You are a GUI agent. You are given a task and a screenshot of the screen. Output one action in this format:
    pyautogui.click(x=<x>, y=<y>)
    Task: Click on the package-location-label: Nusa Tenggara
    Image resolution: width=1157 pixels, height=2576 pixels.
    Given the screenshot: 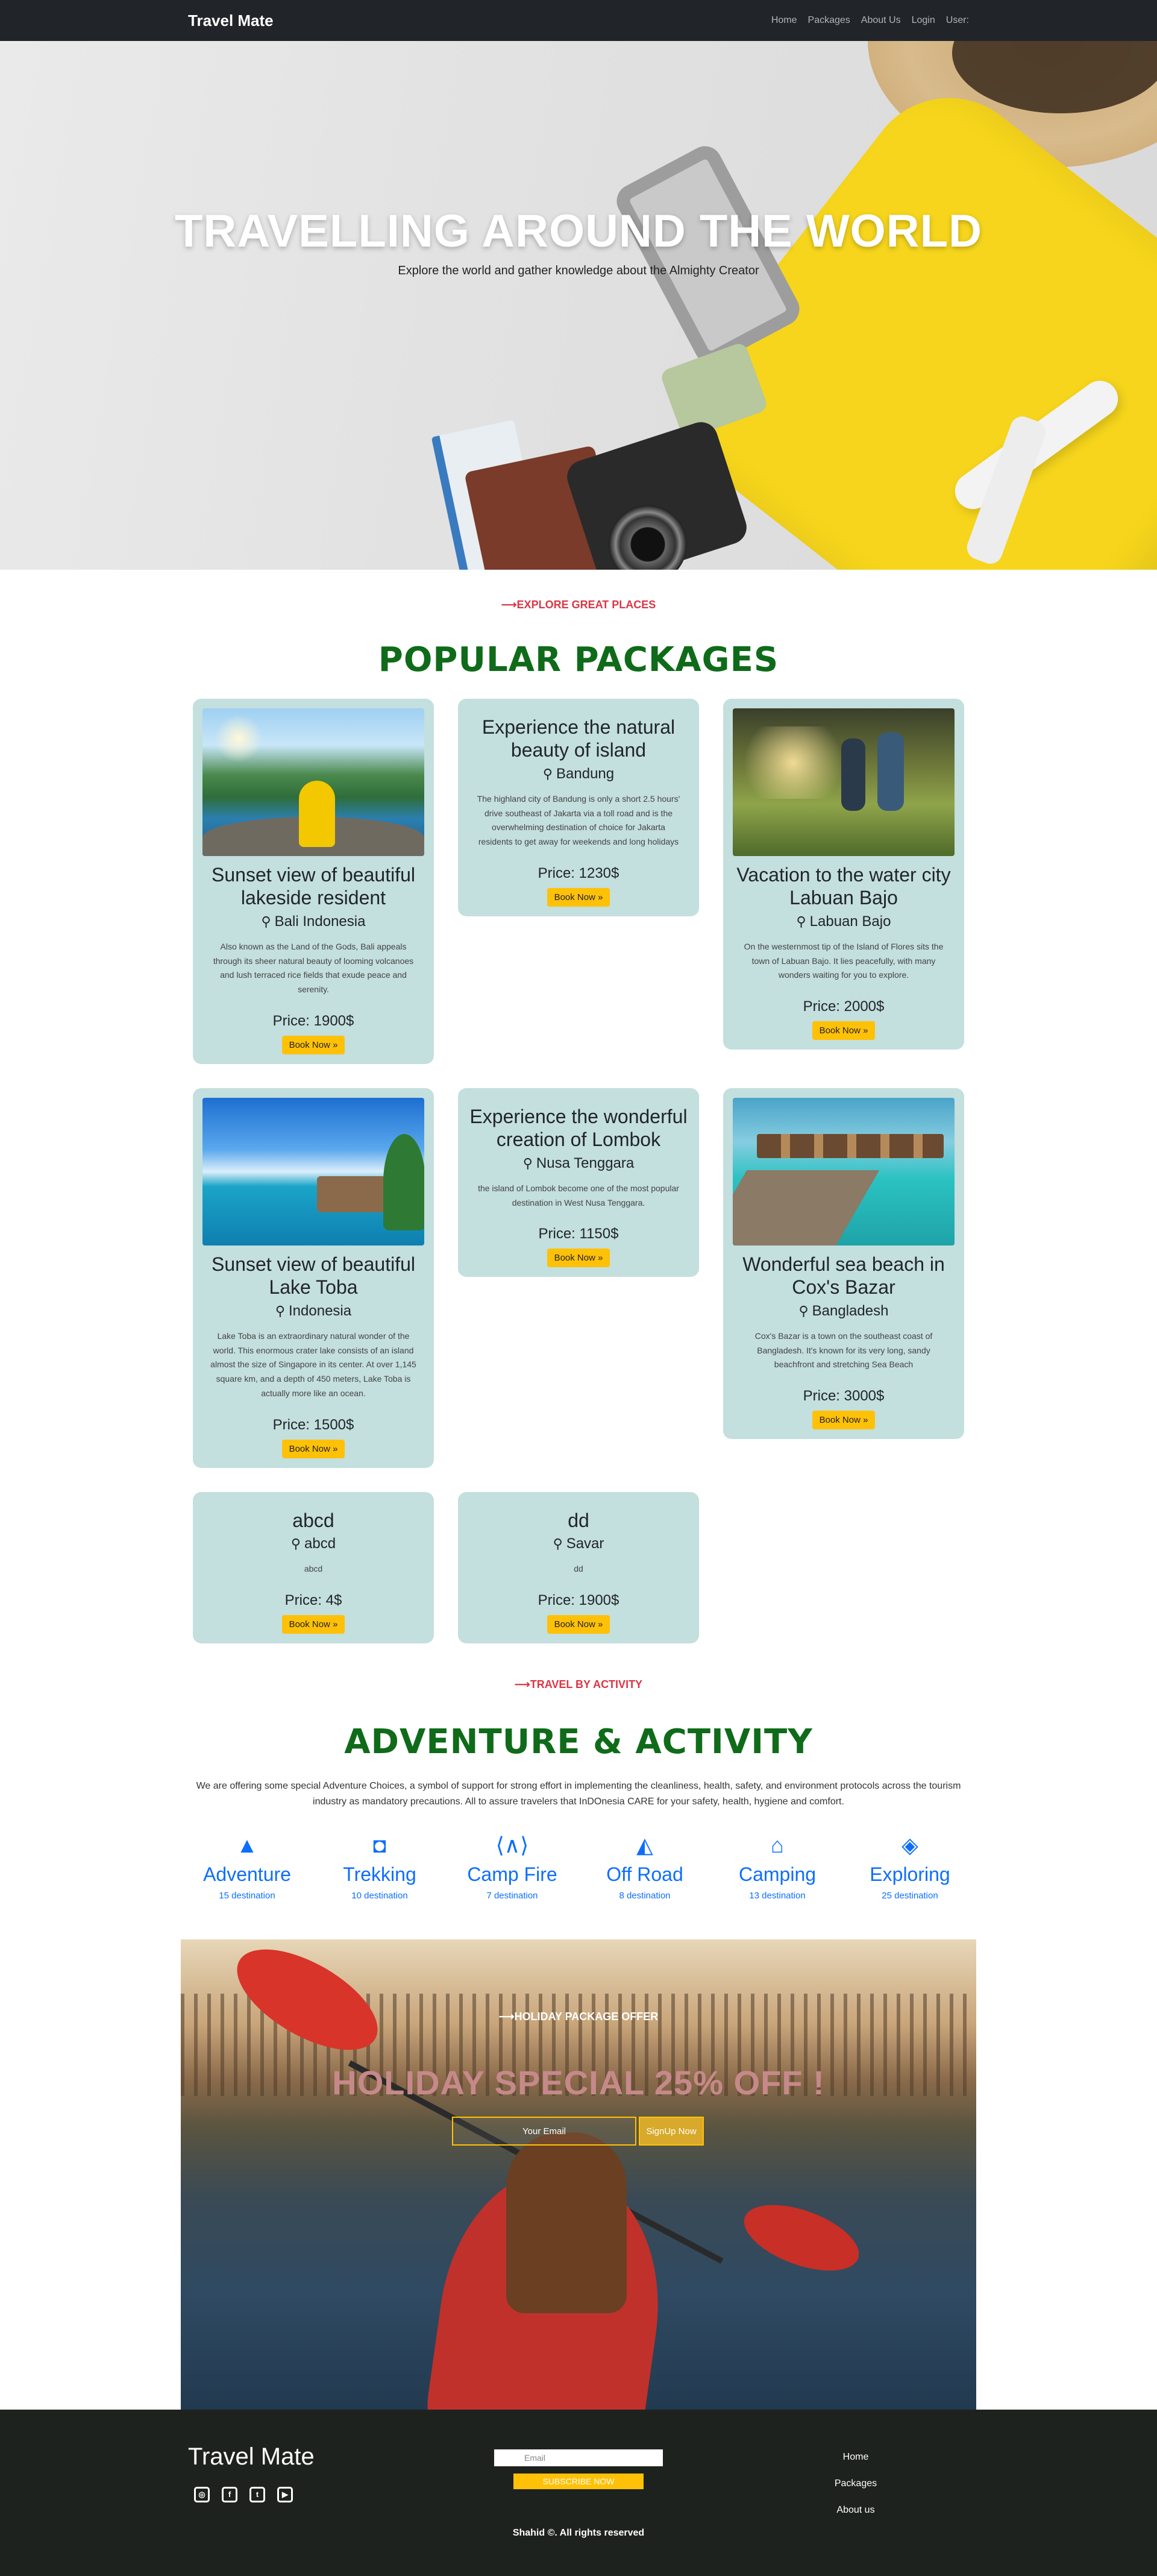 What is the action you would take?
    pyautogui.click(x=585, y=1162)
    